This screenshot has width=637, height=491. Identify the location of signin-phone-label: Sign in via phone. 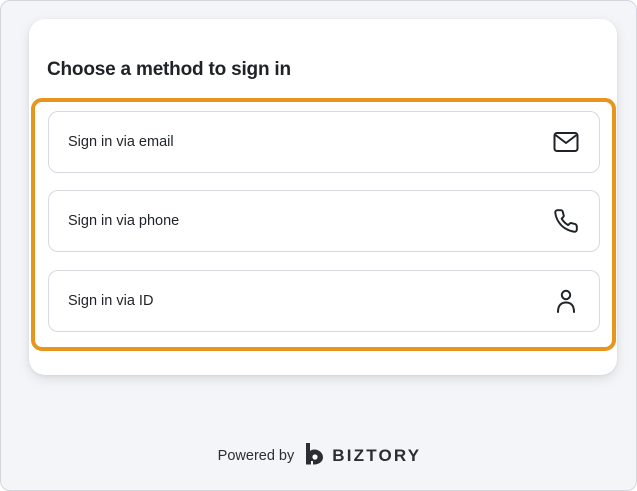
(124, 221).